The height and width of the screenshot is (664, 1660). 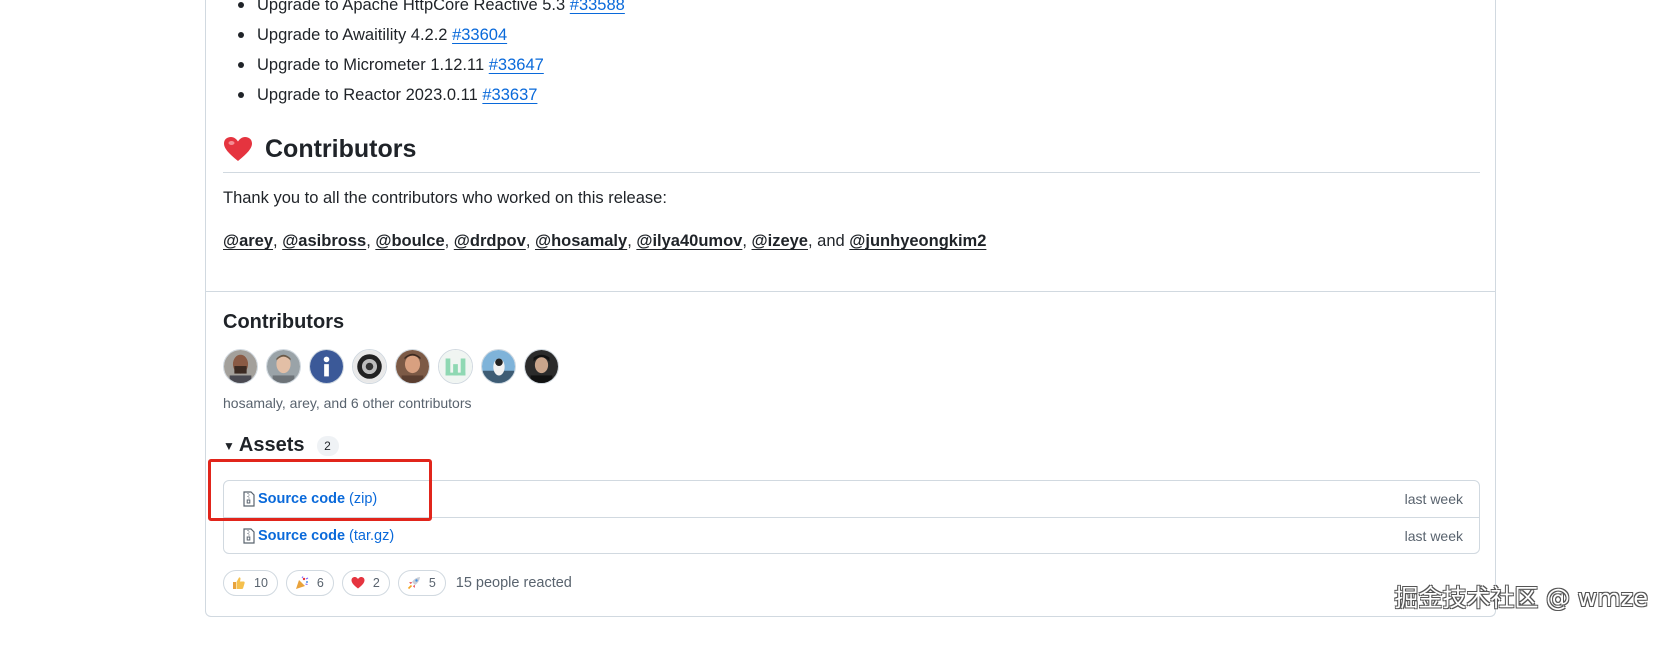 What do you see at coordinates (341, 148) in the screenshot?
I see `contributors-heading: Contributors` at bounding box center [341, 148].